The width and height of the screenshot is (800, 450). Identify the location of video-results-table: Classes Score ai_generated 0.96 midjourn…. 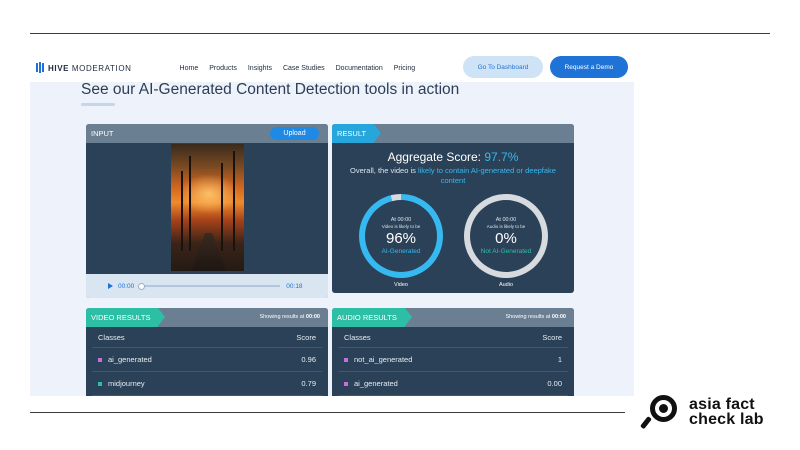
(207, 361).